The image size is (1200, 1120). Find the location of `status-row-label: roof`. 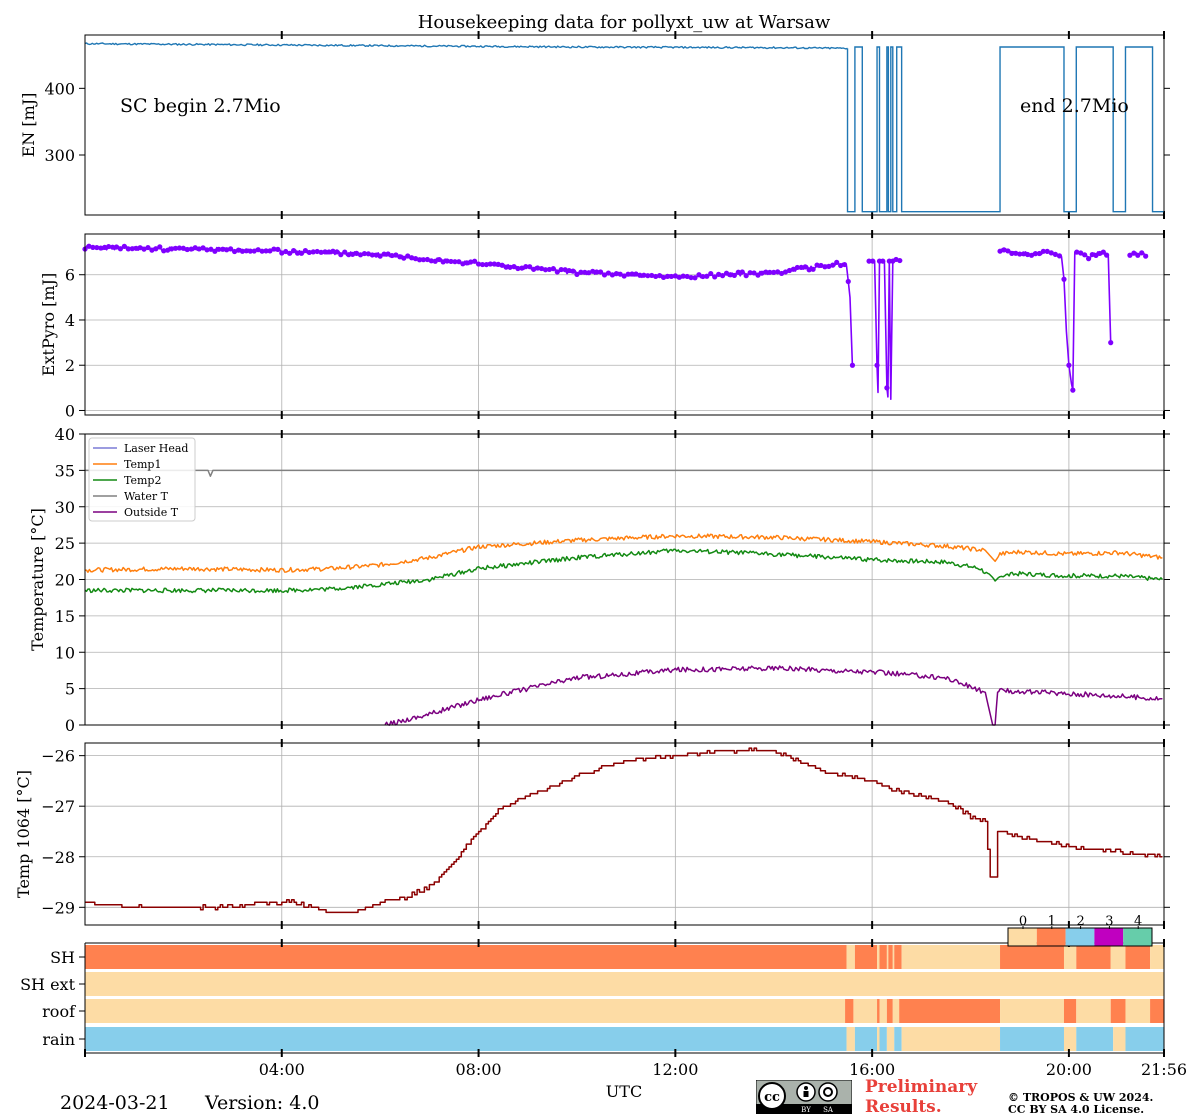

status-row-label: roof is located at coordinates (59, 1011).